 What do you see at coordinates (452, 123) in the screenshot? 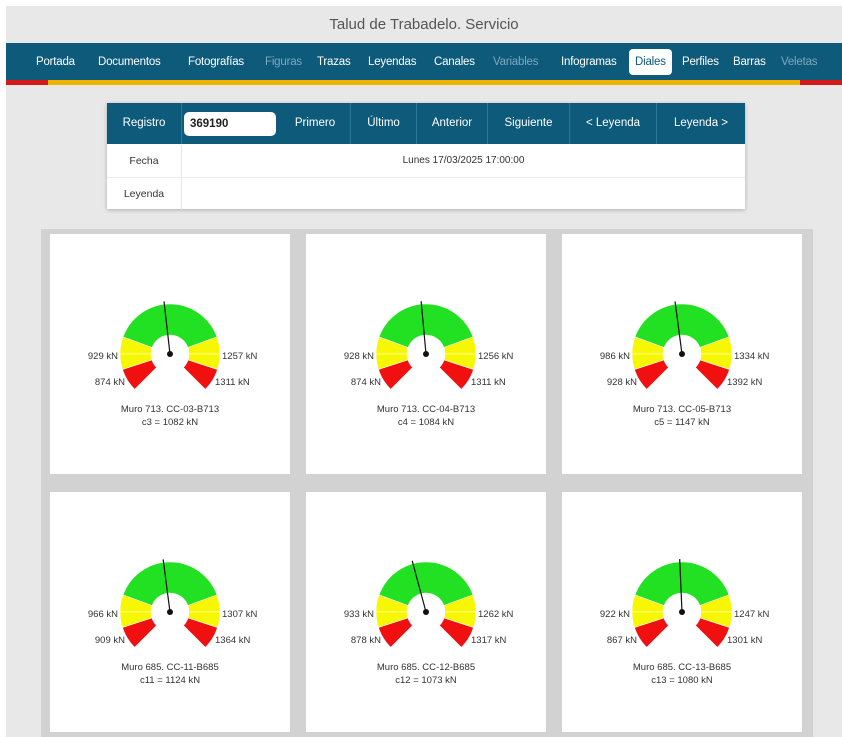
I see `previous-button: Anterior` at bounding box center [452, 123].